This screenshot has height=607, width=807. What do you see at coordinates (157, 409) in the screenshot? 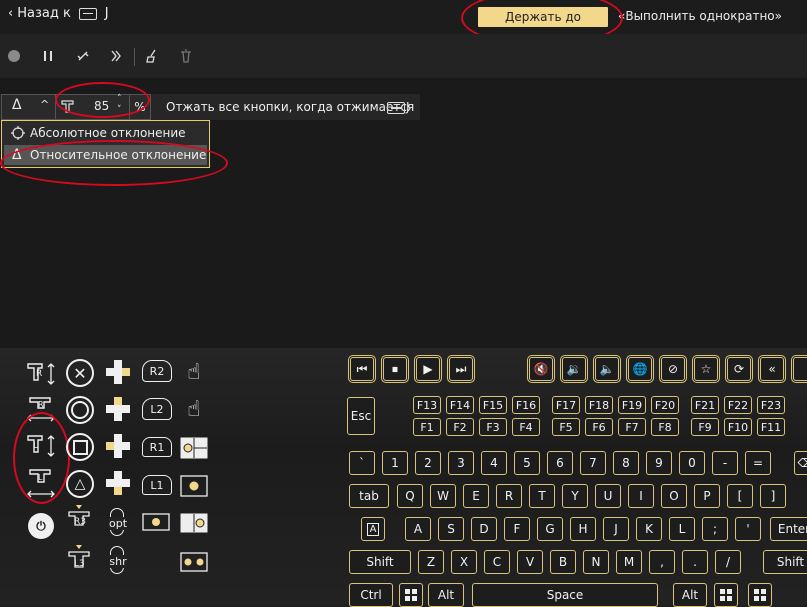
I see `l2-button: L2` at bounding box center [157, 409].